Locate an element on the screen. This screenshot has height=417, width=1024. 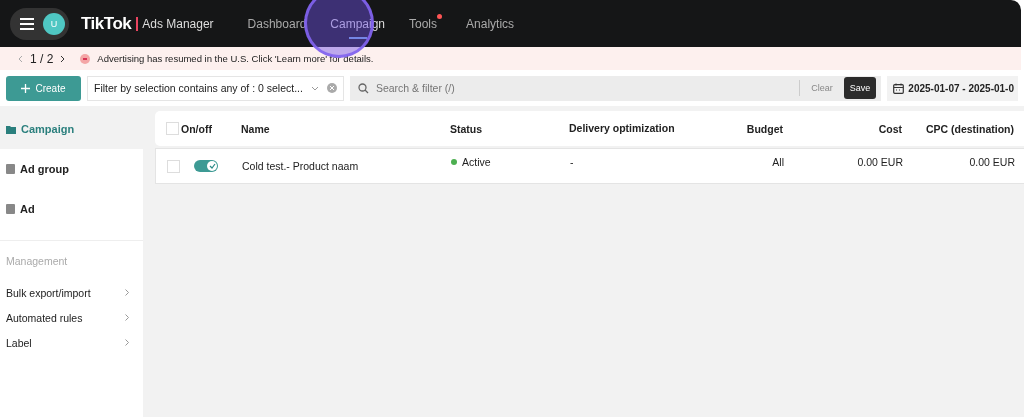
plus-icon is located at coordinates (26, 88).